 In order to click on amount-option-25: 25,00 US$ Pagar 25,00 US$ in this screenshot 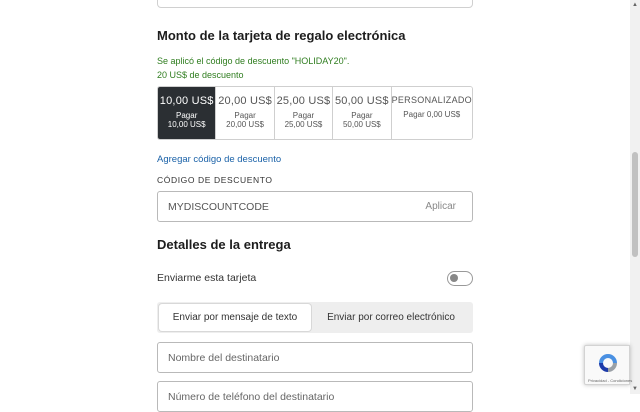, I will do `click(303, 113)`.